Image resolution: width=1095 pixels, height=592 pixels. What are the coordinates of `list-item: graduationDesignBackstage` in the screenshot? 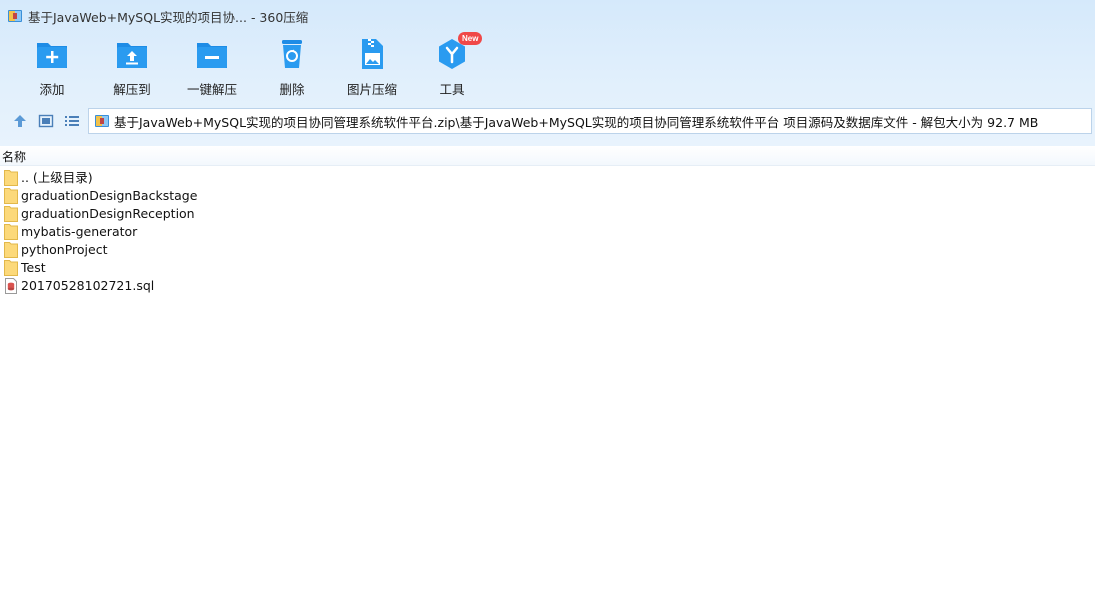 It's located at (547, 196).